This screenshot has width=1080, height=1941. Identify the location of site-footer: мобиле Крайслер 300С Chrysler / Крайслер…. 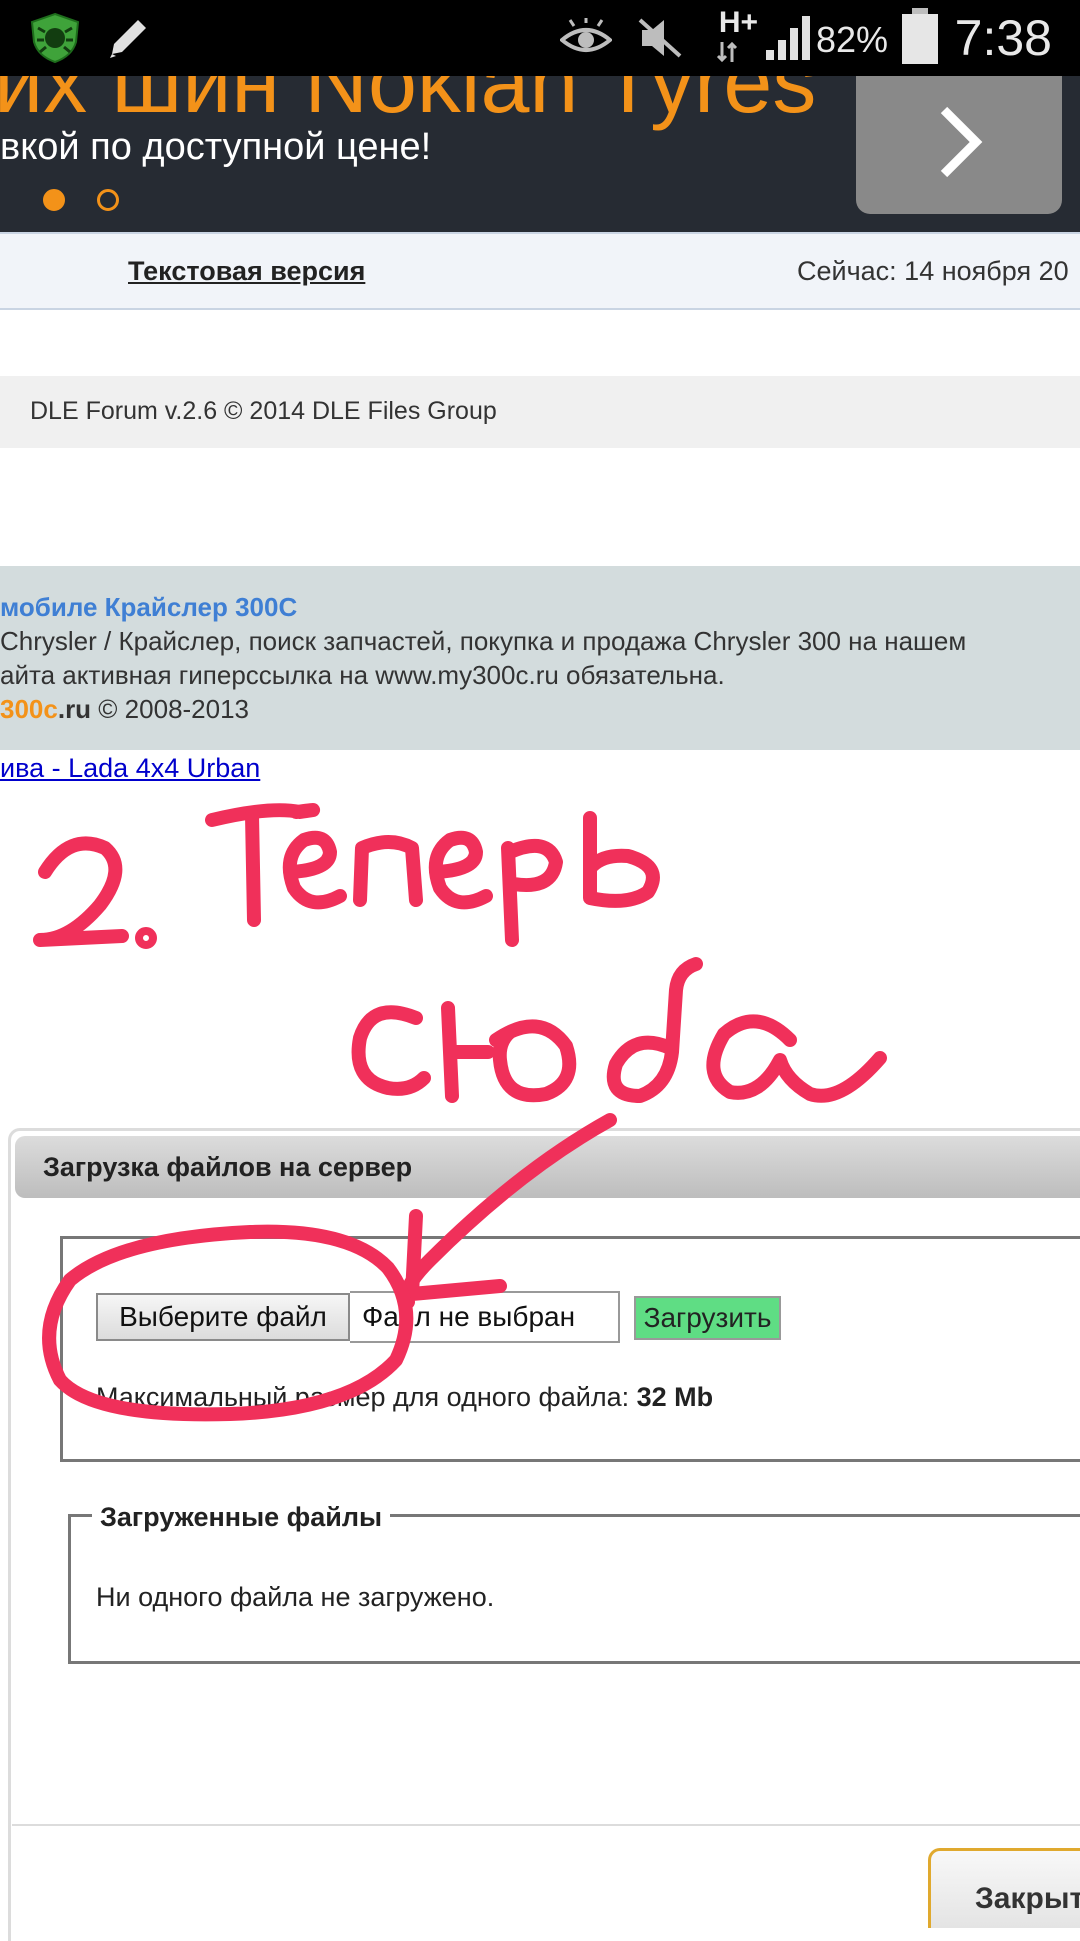
(540, 658).